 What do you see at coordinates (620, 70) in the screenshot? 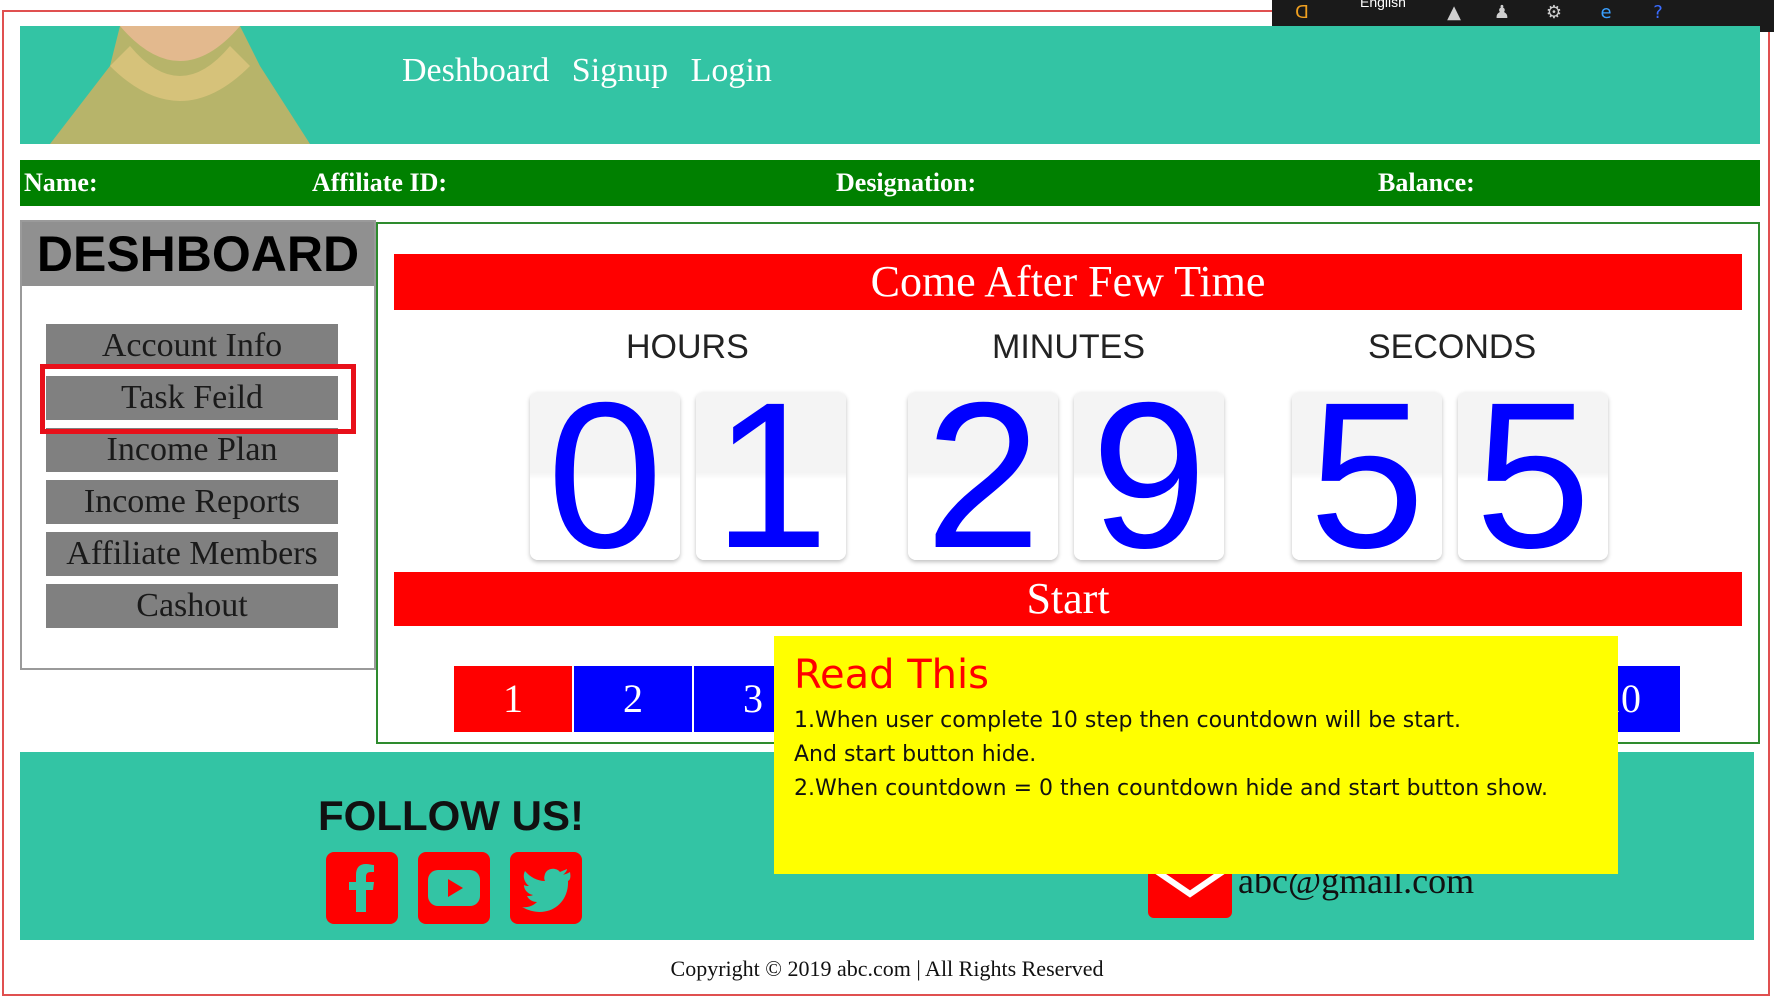
I see `nav-signup: Signup` at bounding box center [620, 70].